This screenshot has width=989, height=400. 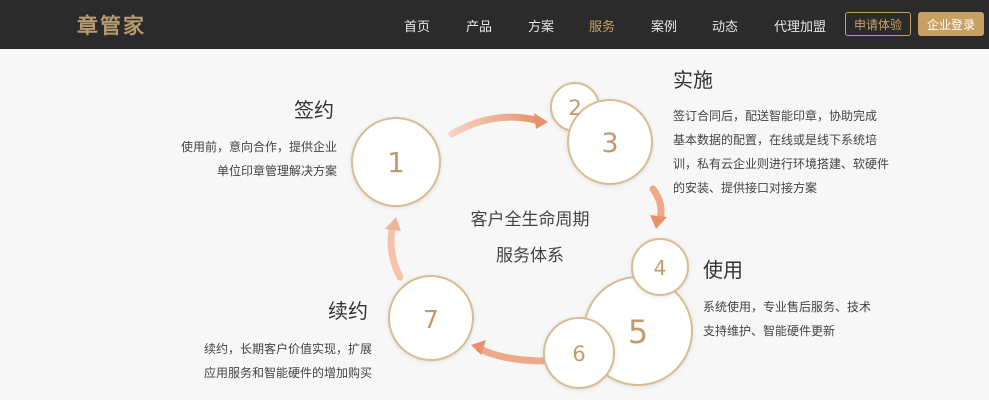 I want to click on stage-implement-desc-line-3: 训，私有云企业则进行环境搭建、软硬件, so click(x=781, y=164).